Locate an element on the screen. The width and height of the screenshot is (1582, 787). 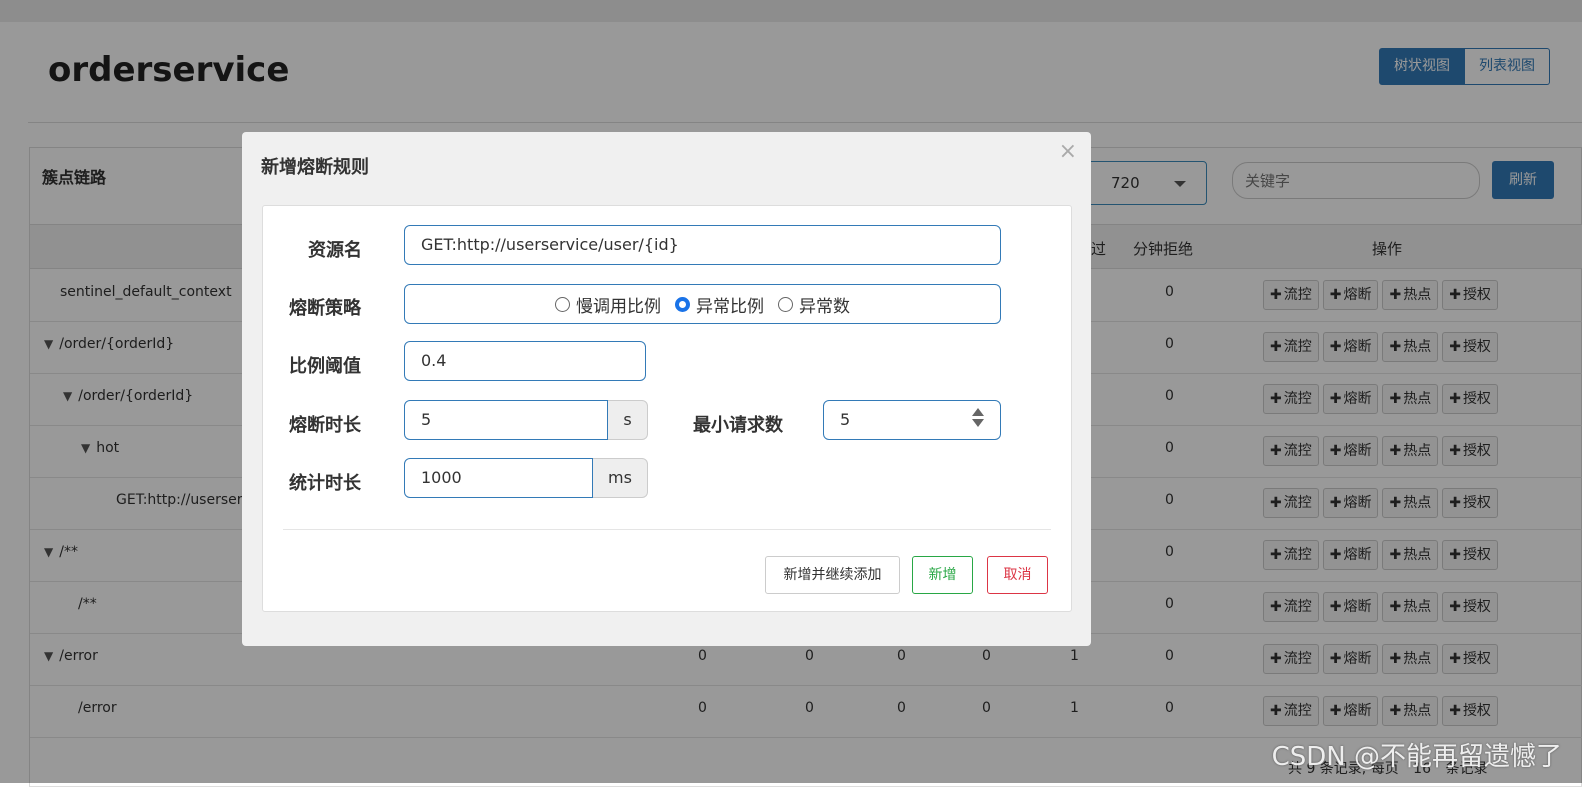
min-request-stepper: 5 is located at coordinates (912, 420).